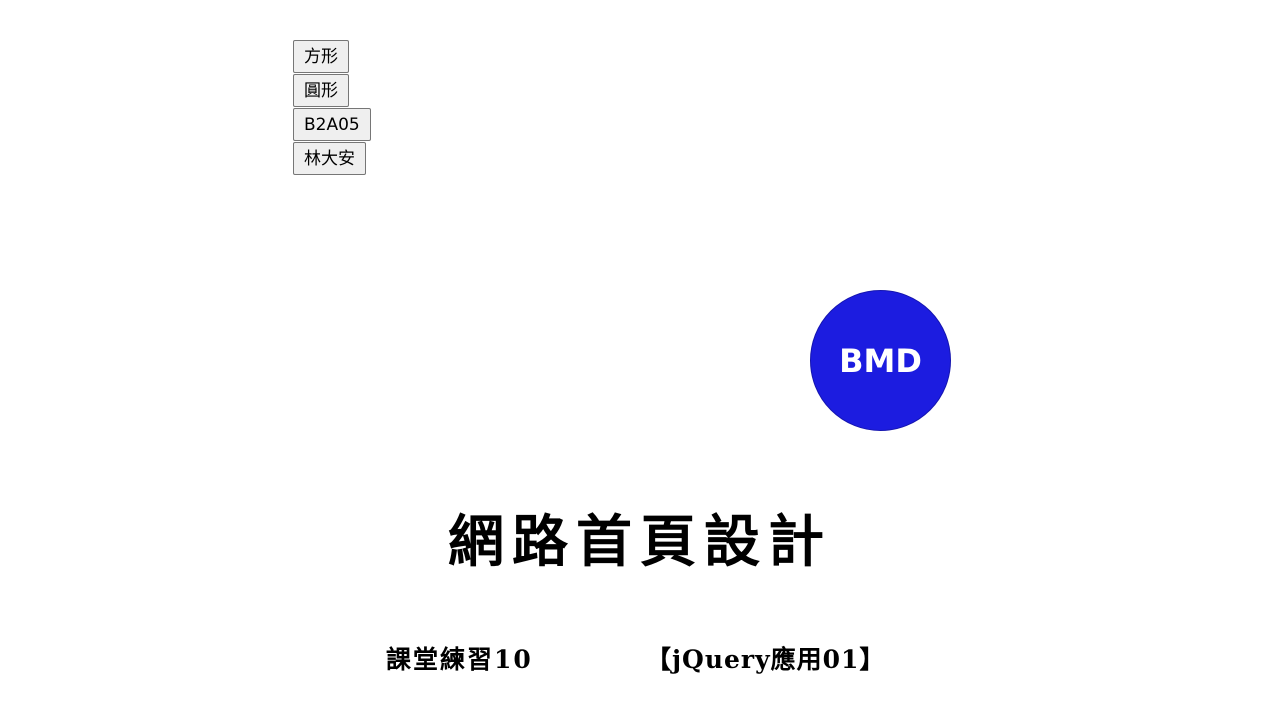 This screenshot has width=1280, height=720. I want to click on page-title: 網路首頁設計, so click(640, 542).